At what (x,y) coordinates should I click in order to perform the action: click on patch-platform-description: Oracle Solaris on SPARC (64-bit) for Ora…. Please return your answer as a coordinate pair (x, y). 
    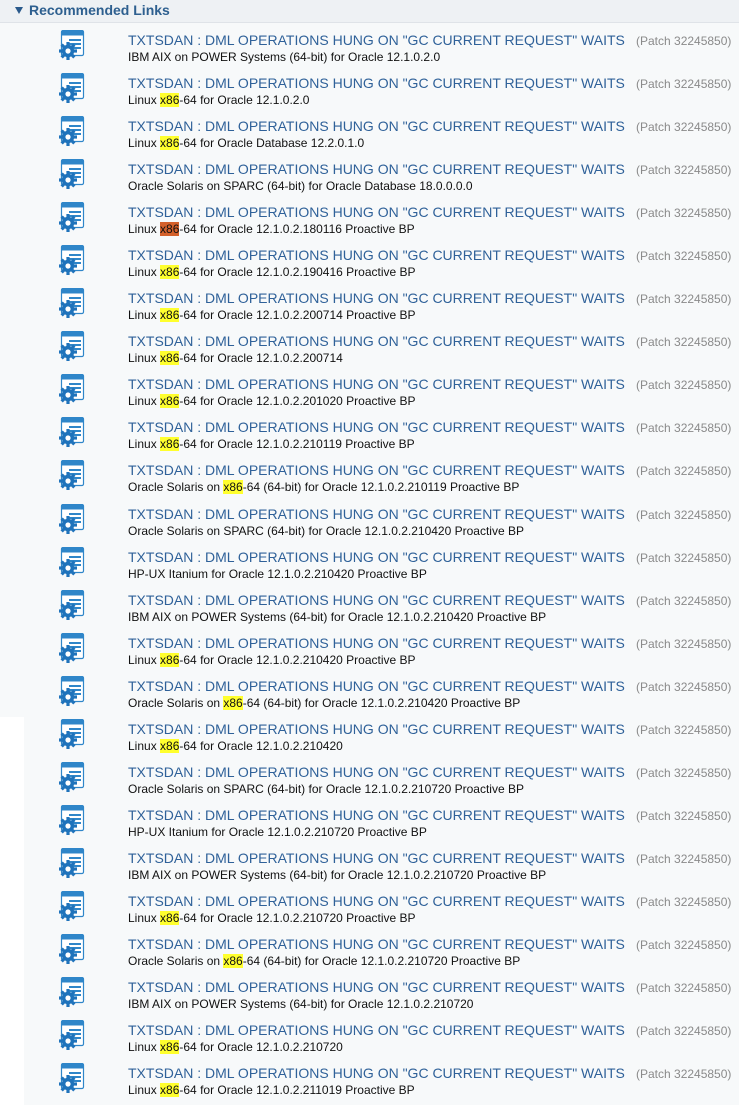
    Looking at the image, I should click on (326, 531).